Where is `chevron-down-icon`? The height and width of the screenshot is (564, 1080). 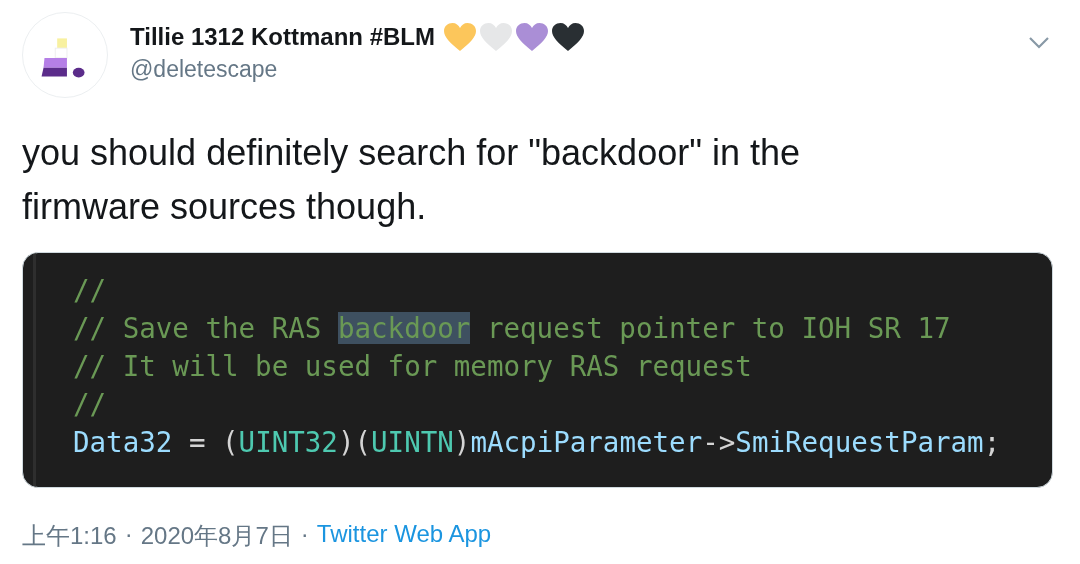
chevron-down-icon is located at coordinates (1039, 43).